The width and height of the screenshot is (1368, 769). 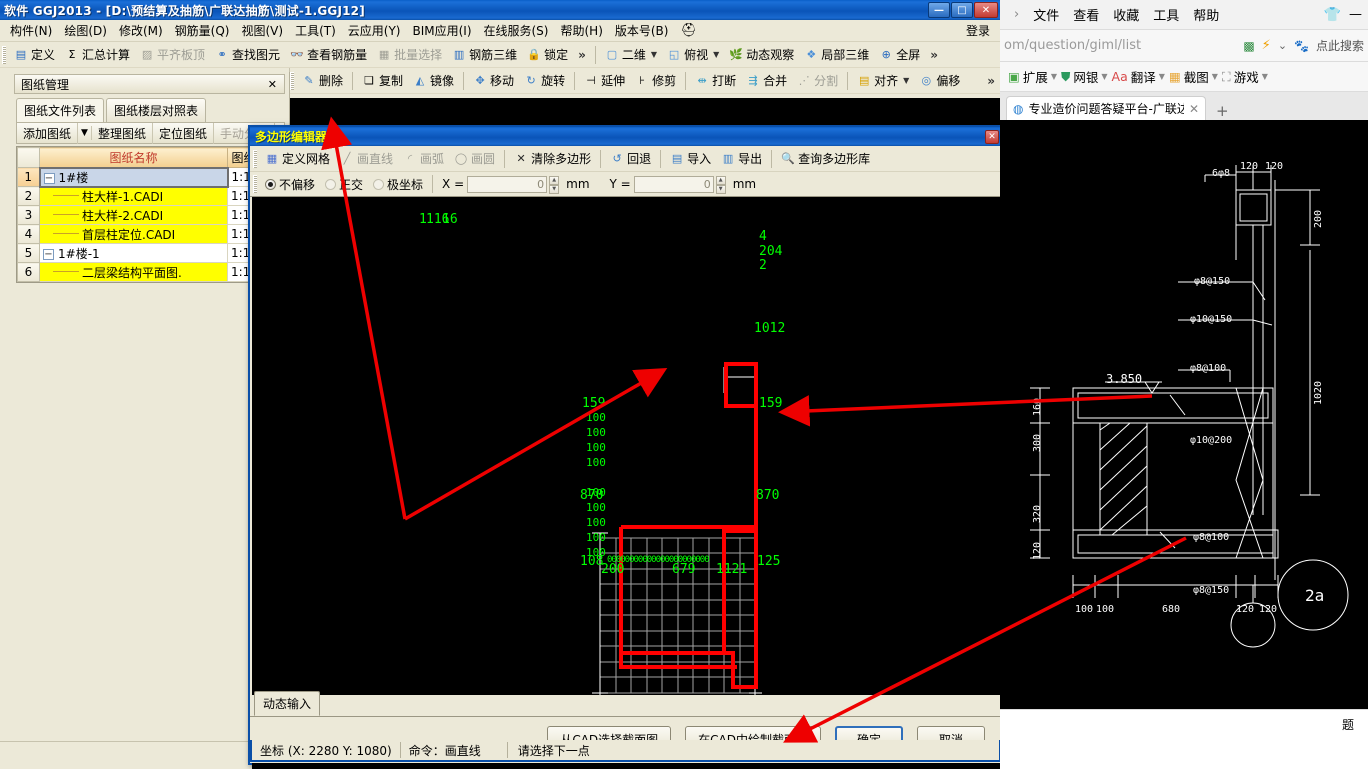 I want to click on tool-local-3d: ❖ 局部三维, so click(x=836, y=54).